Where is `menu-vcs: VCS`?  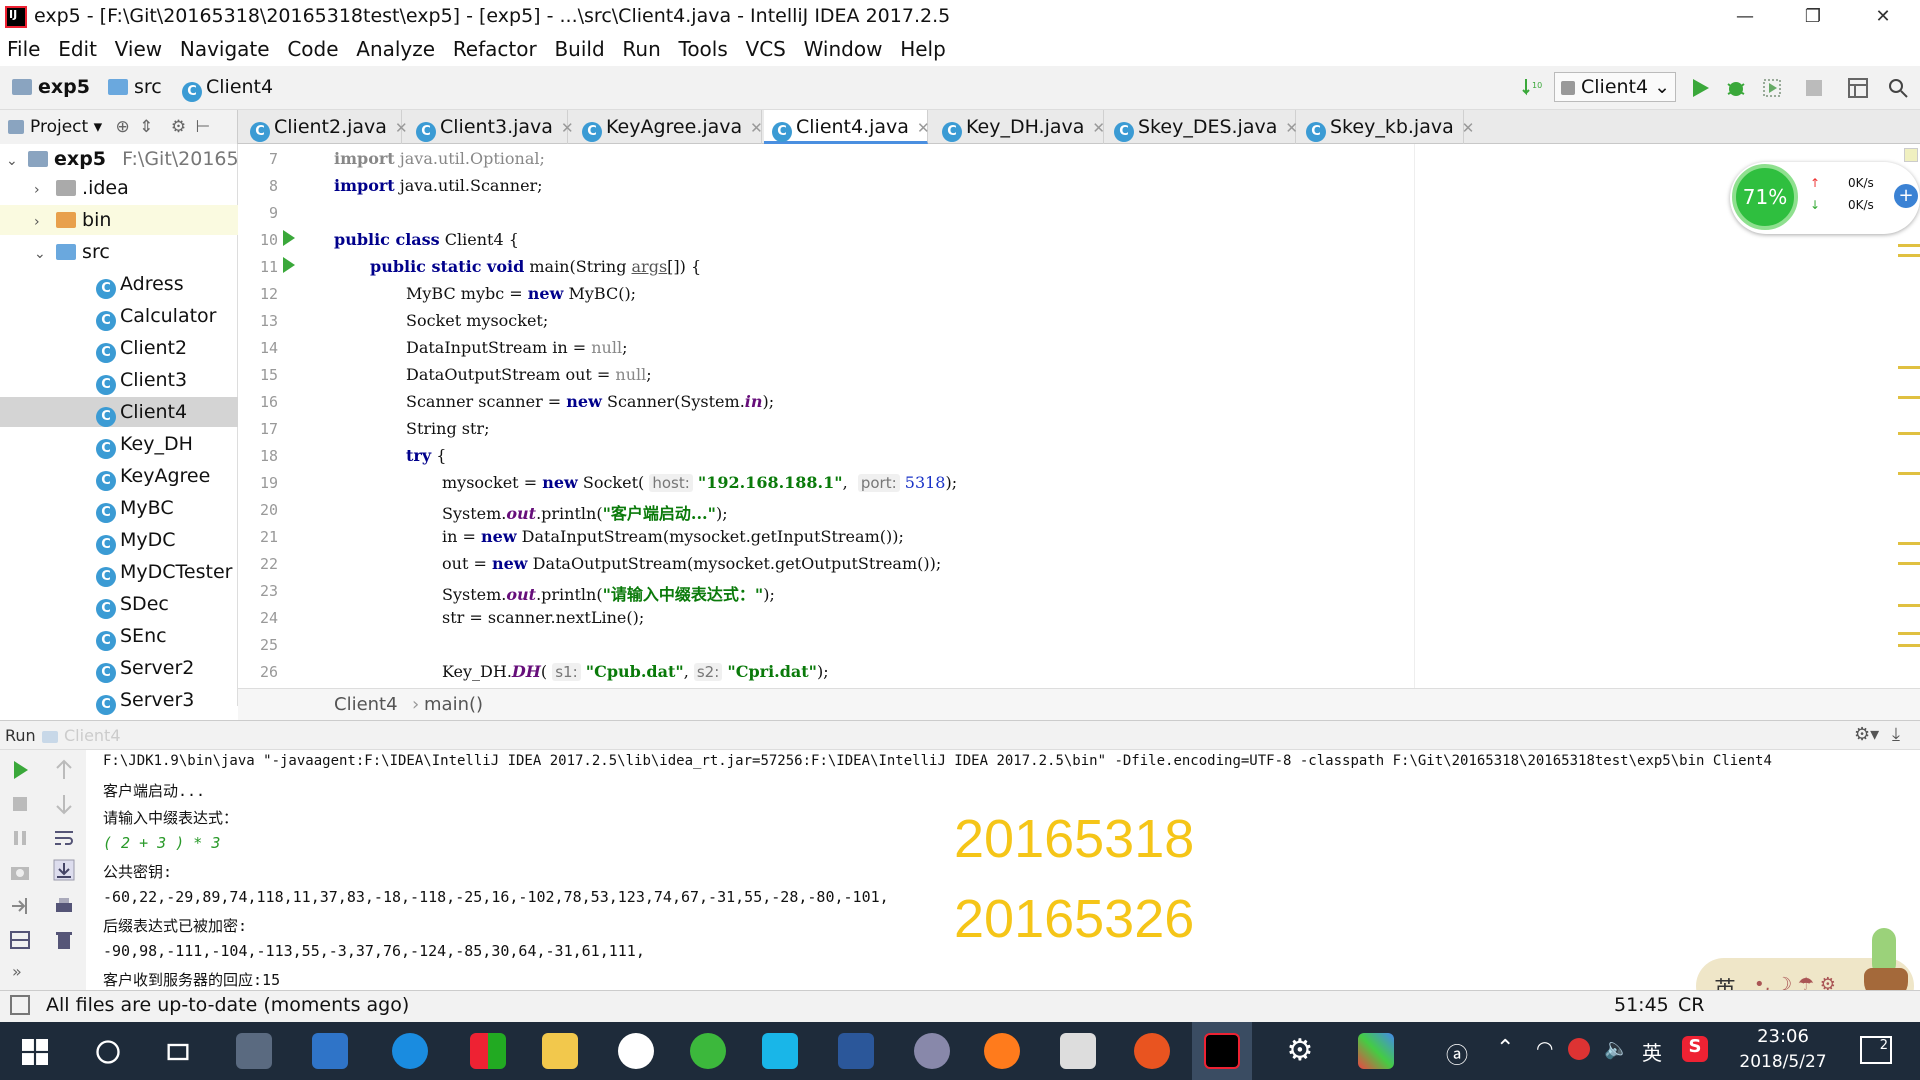 menu-vcs: VCS is located at coordinates (766, 47).